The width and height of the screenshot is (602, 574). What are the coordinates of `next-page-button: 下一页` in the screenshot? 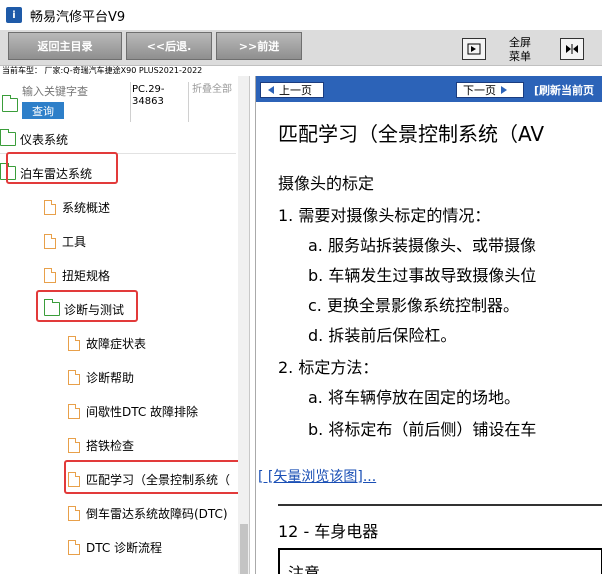 It's located at (490, 90).